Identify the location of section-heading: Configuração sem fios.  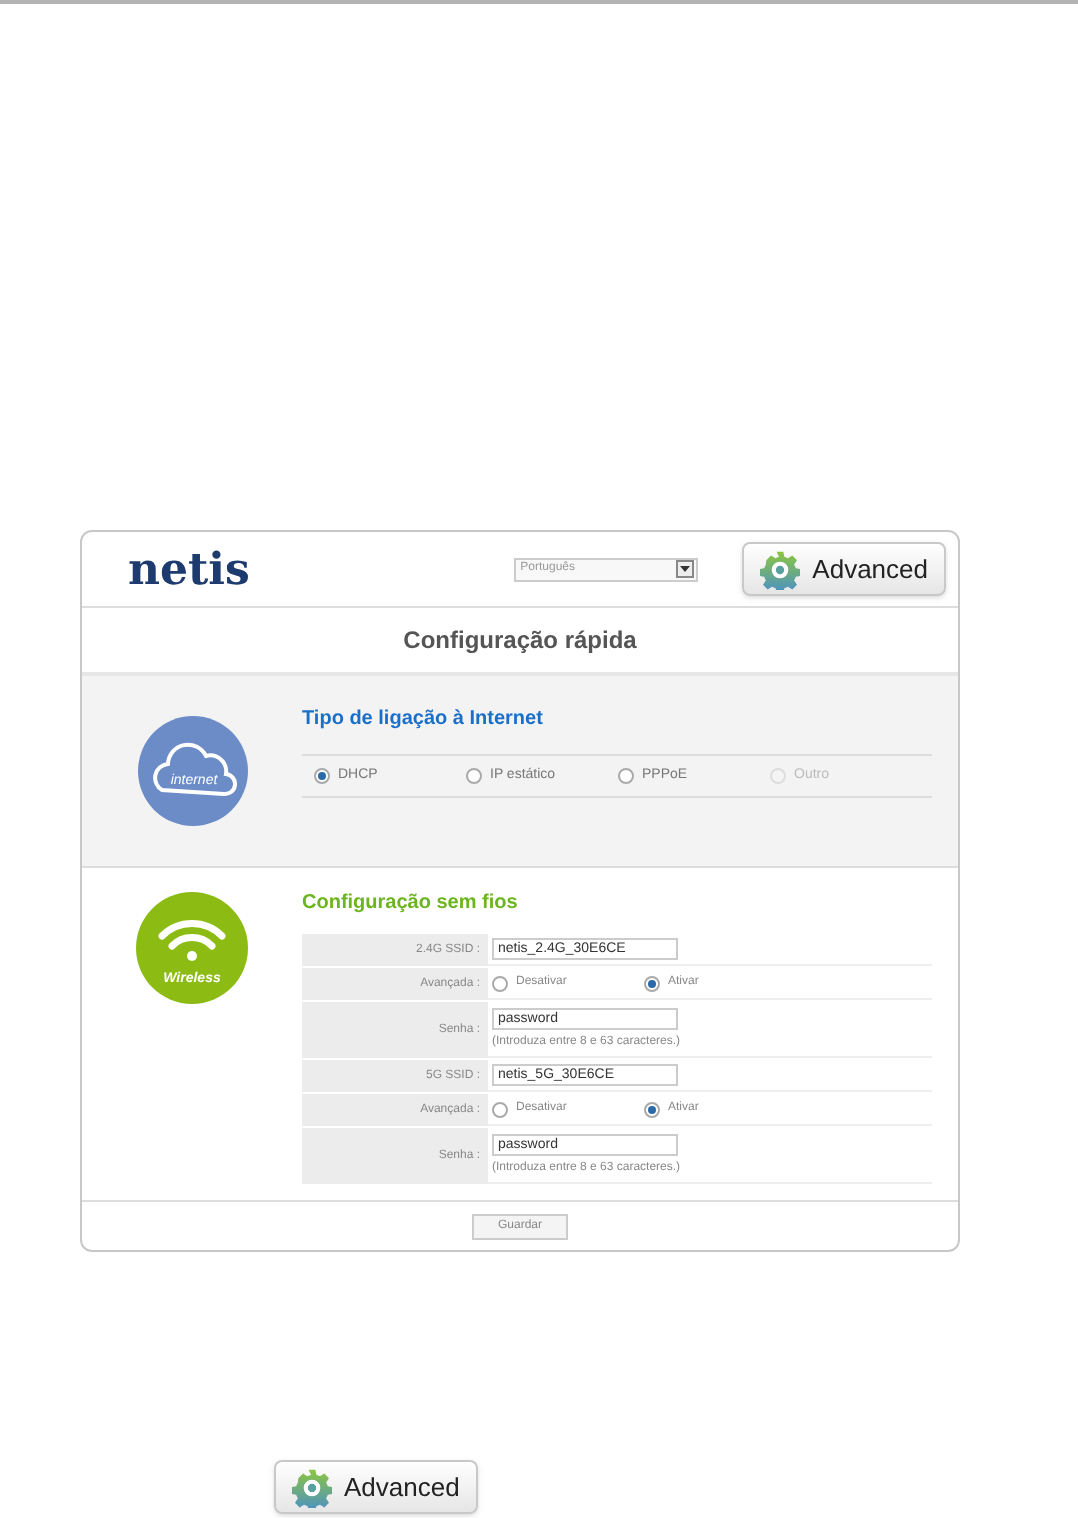
(411, 904).